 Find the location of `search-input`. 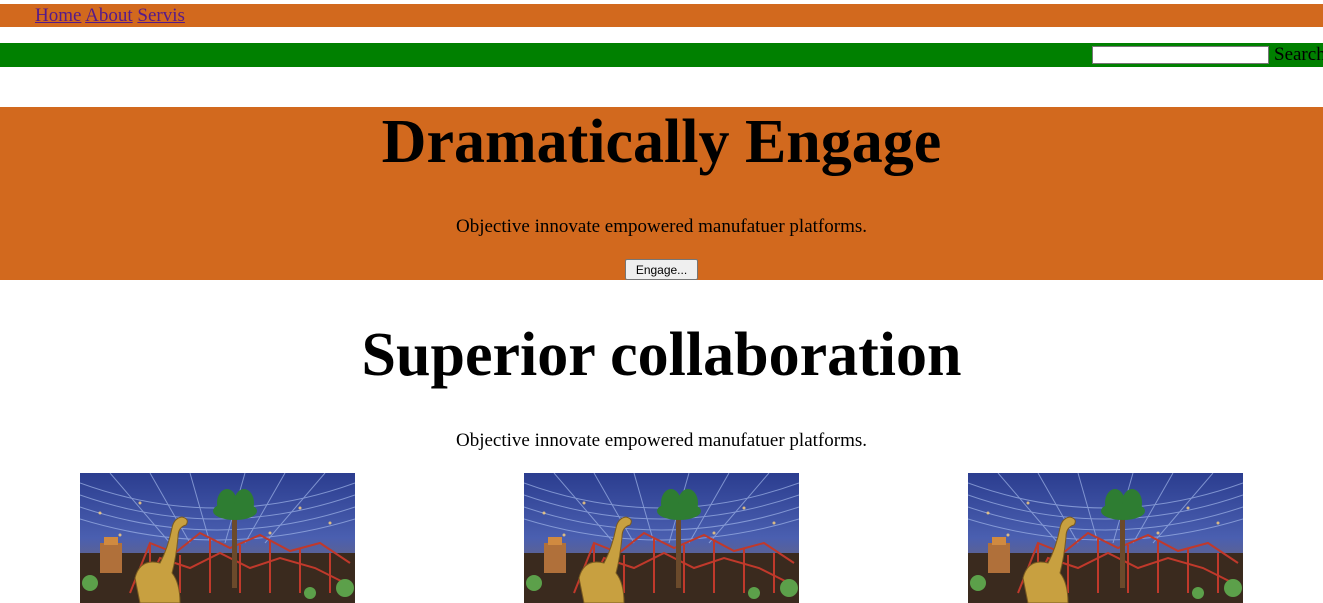

search-input is located at coordinates (1180, 55).